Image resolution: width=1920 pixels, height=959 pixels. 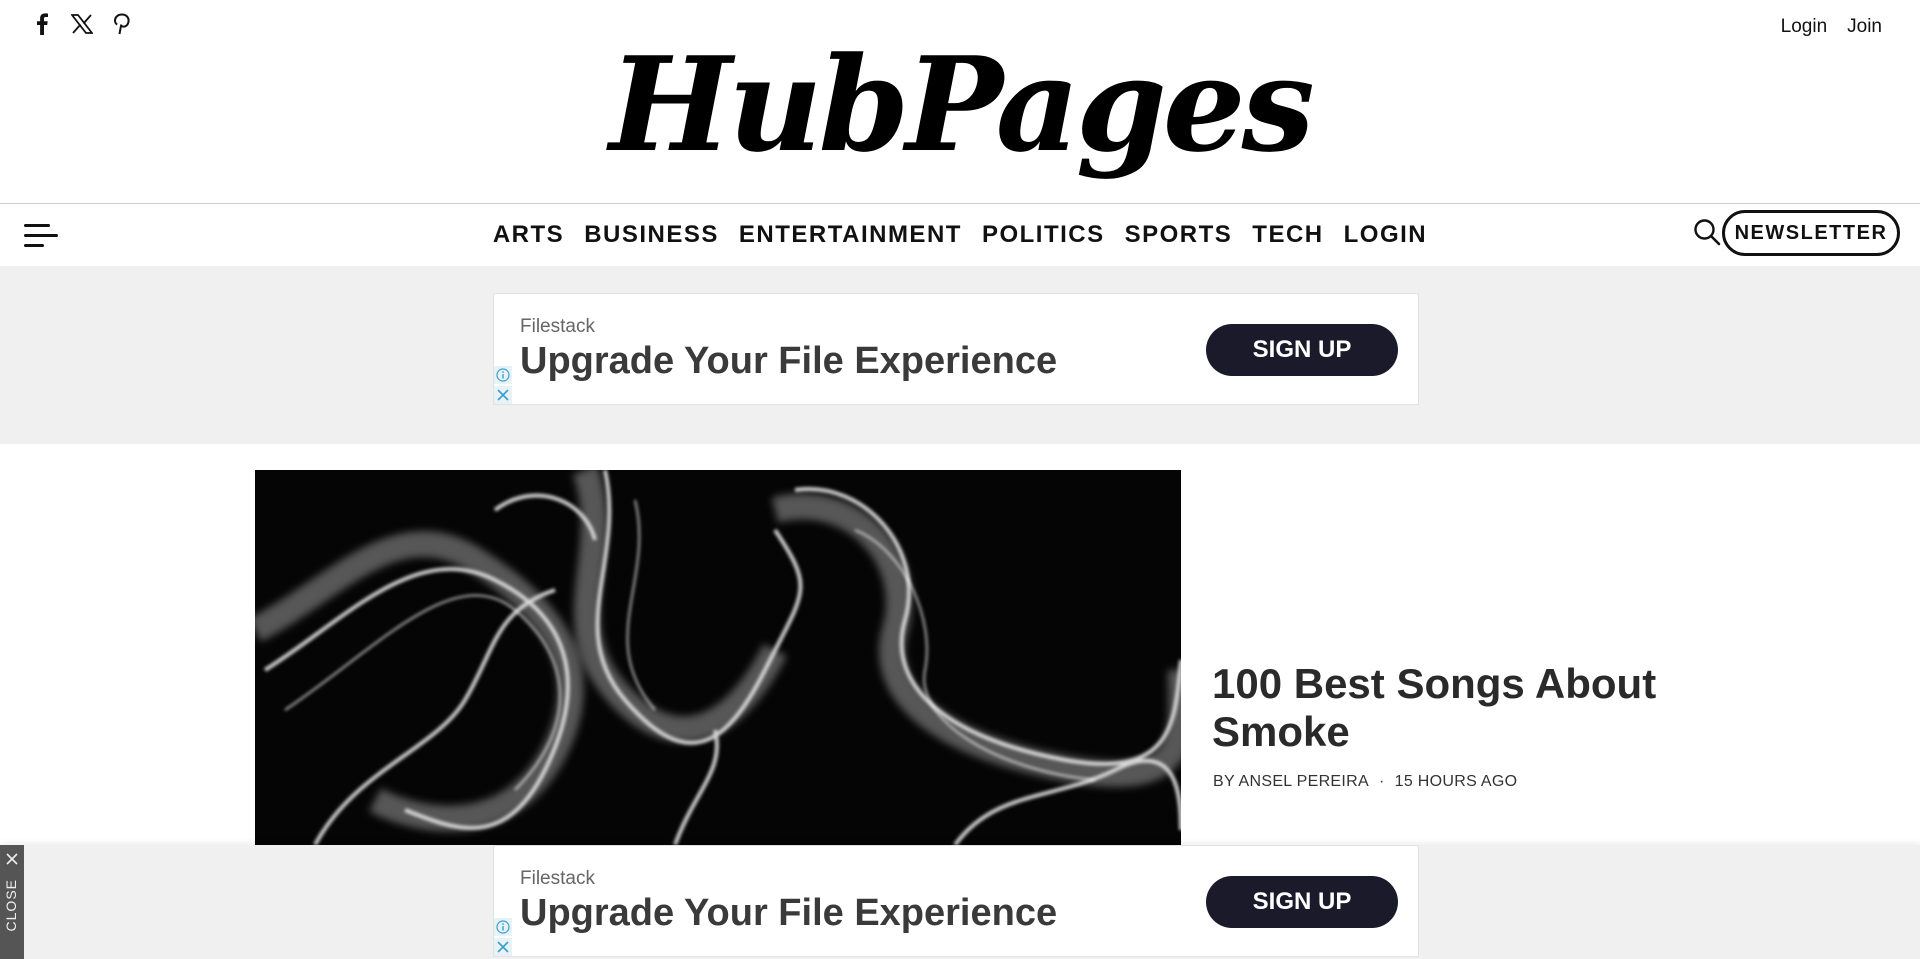 I want to click on nav-item-entertainment: ENTERTAINMENT, so click(x=850, y=235).